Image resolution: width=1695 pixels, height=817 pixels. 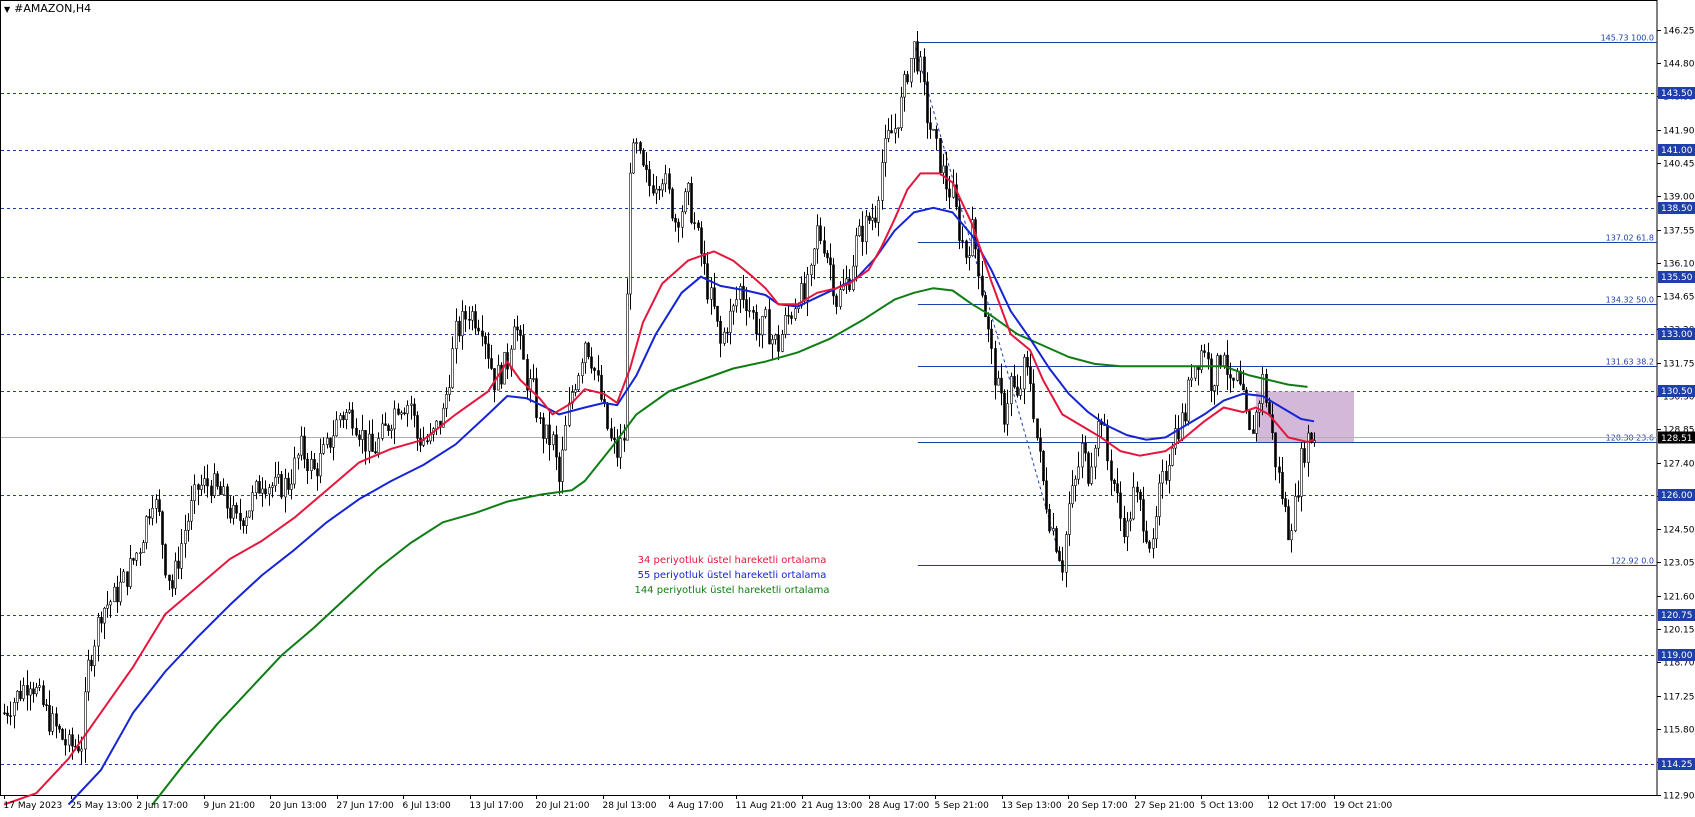 What do you see at coordinates (832, 806) in the screenshot?
I see `x-tick-label: 21 Aug 13:00` at bounding box center [832, 806].